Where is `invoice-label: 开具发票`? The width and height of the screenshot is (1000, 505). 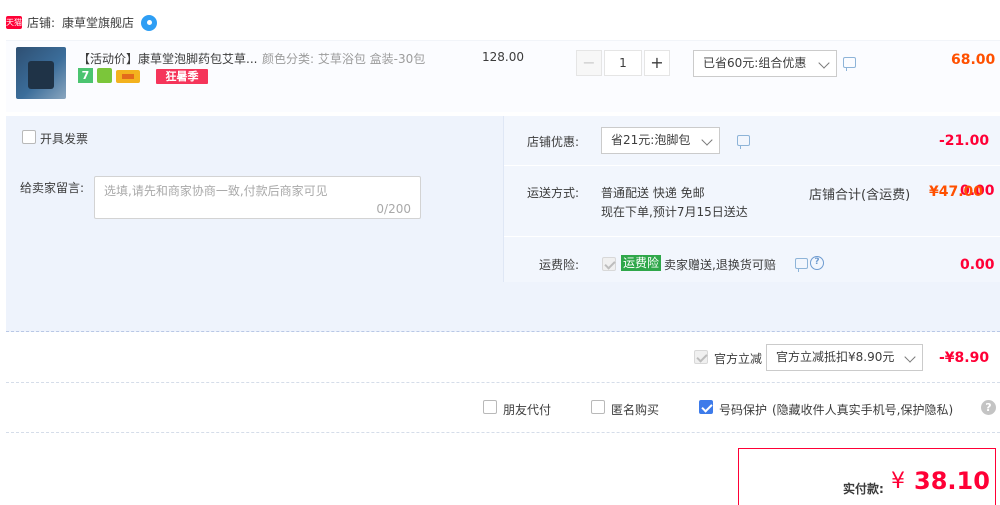 invoice-label: 开具发票 is located at coordinates (64, 139).